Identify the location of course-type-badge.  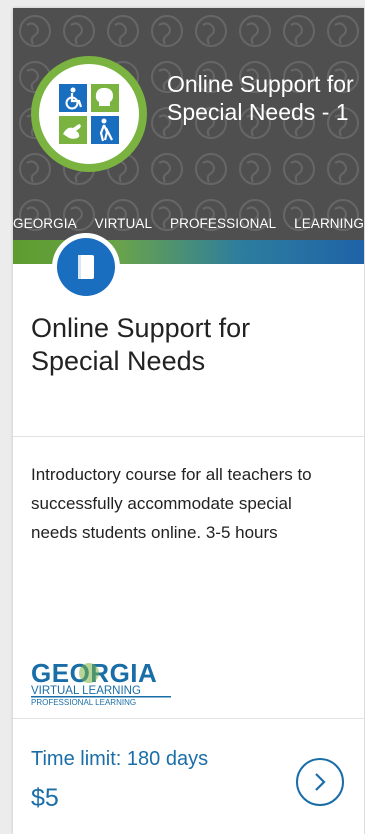
(86, 267).